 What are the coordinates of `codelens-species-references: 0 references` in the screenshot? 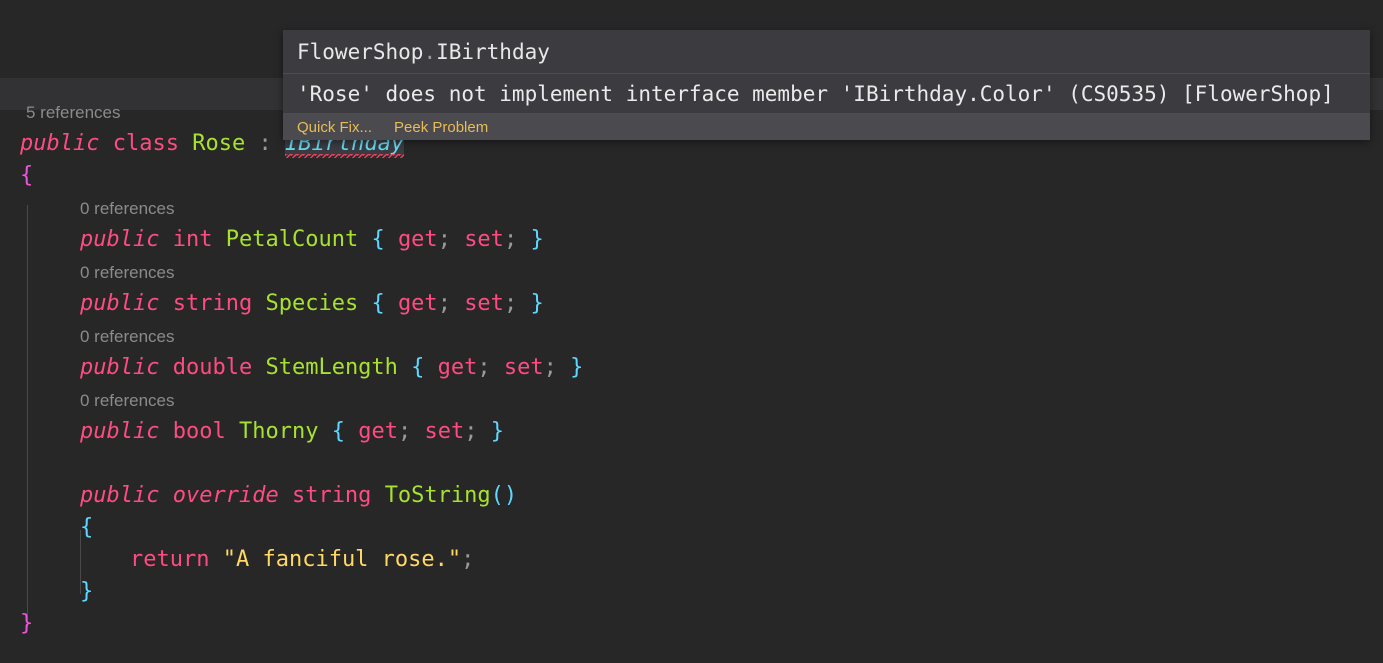 It's located at (691, 272).